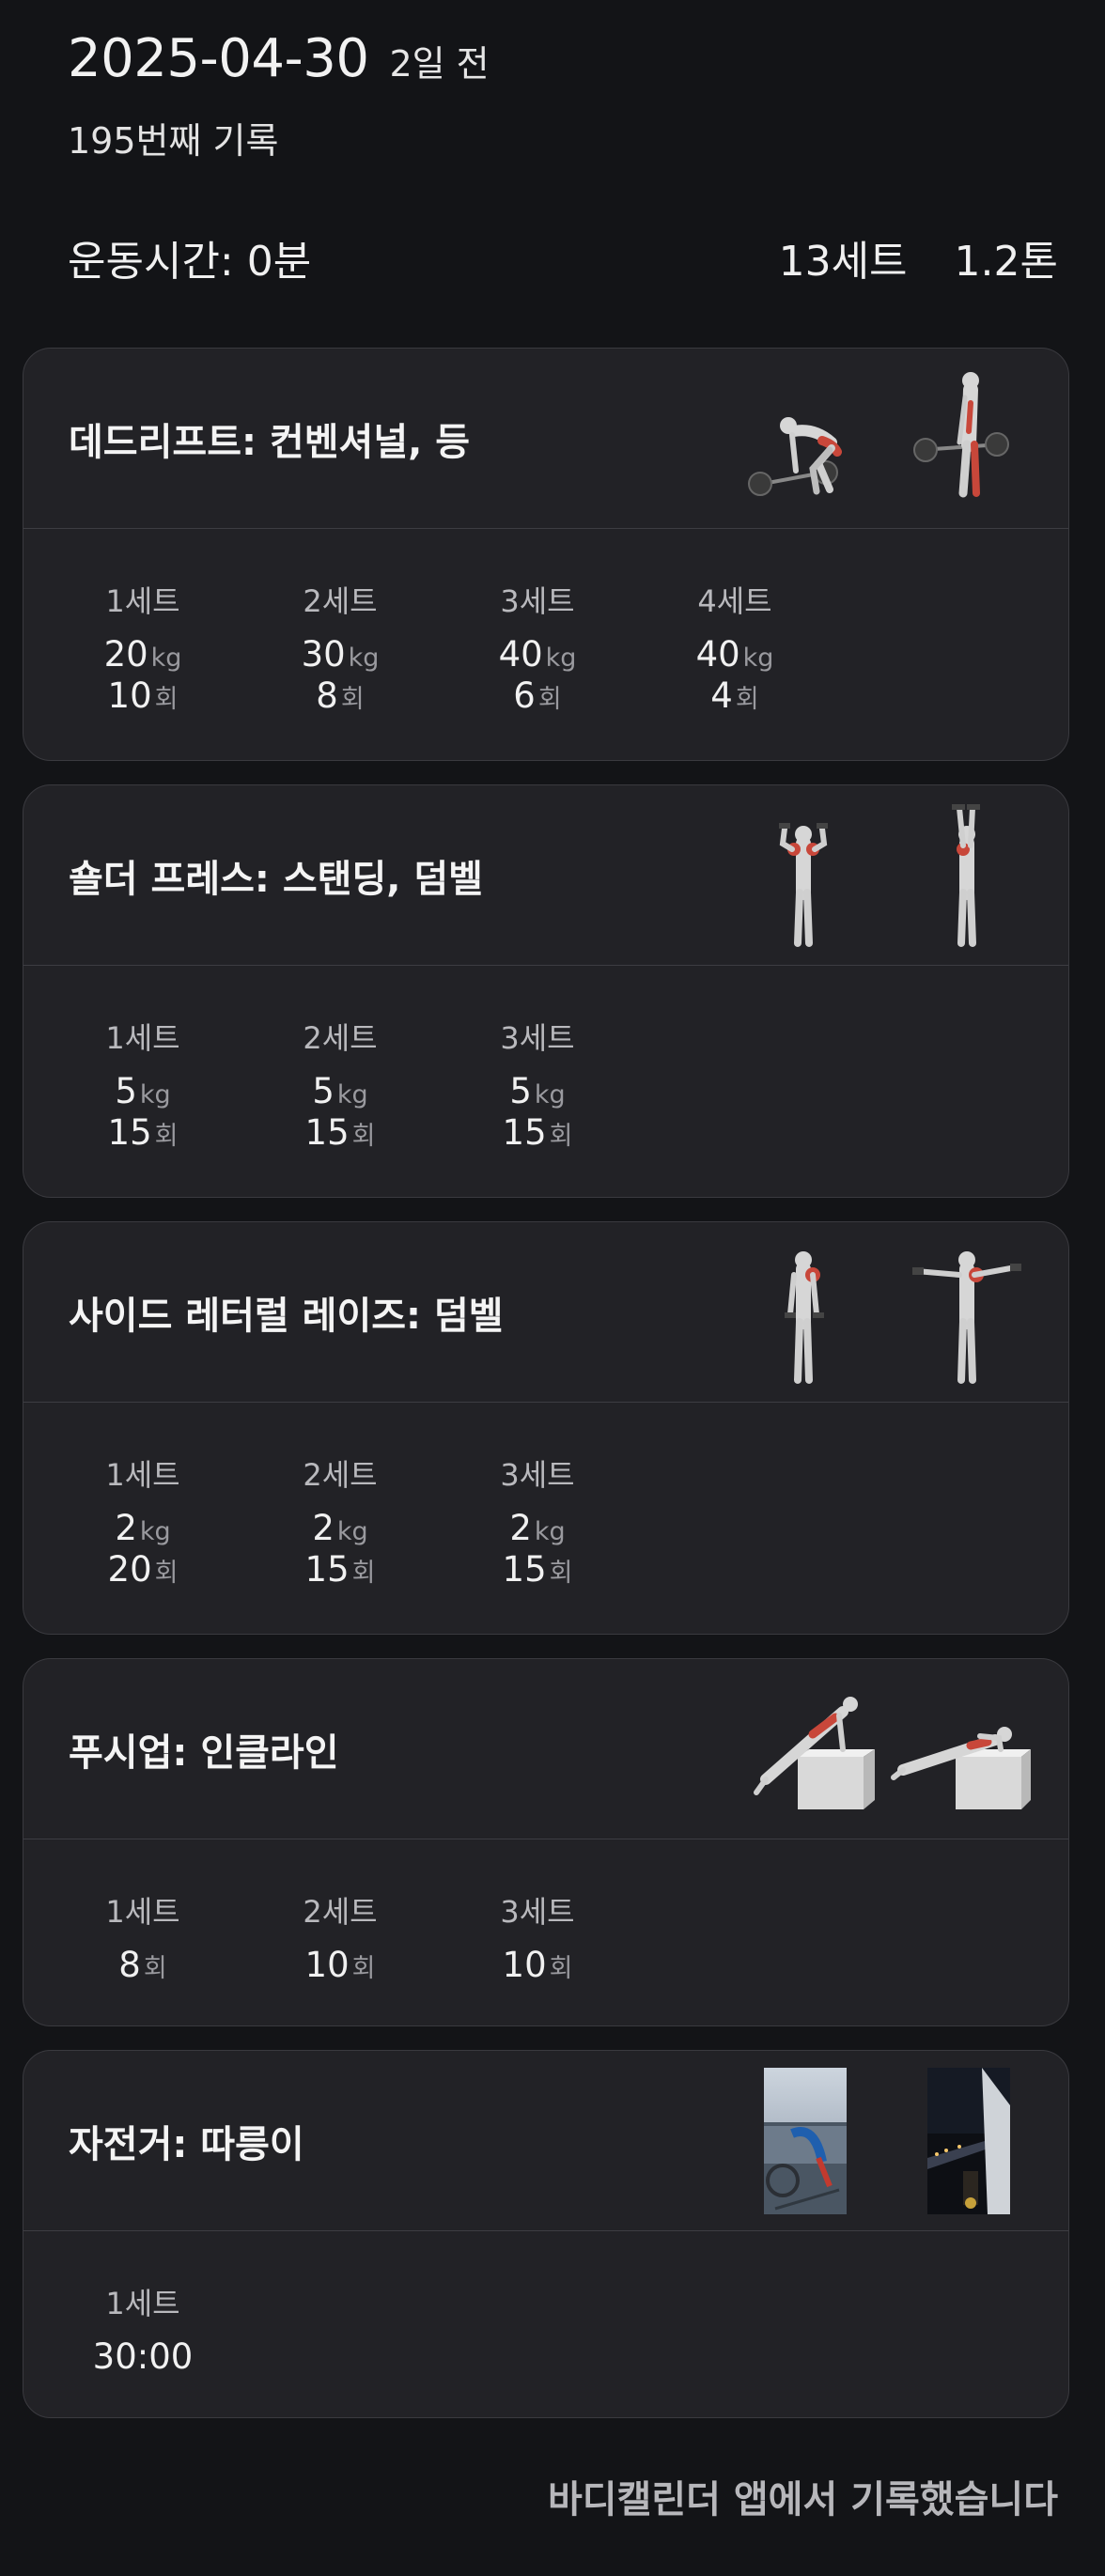 The image size is (1105, 2576). I want to click on pushup-end-illustration, so click(961, 1768).